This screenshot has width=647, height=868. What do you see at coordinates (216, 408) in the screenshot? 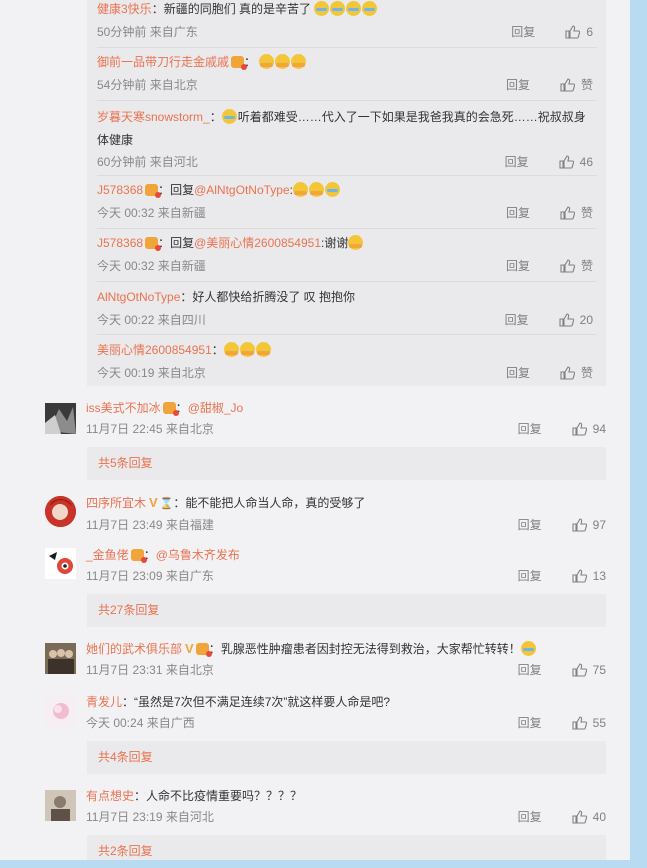
I see `mention-link: @甜椒_Jo` at bounding box center [216, 408].